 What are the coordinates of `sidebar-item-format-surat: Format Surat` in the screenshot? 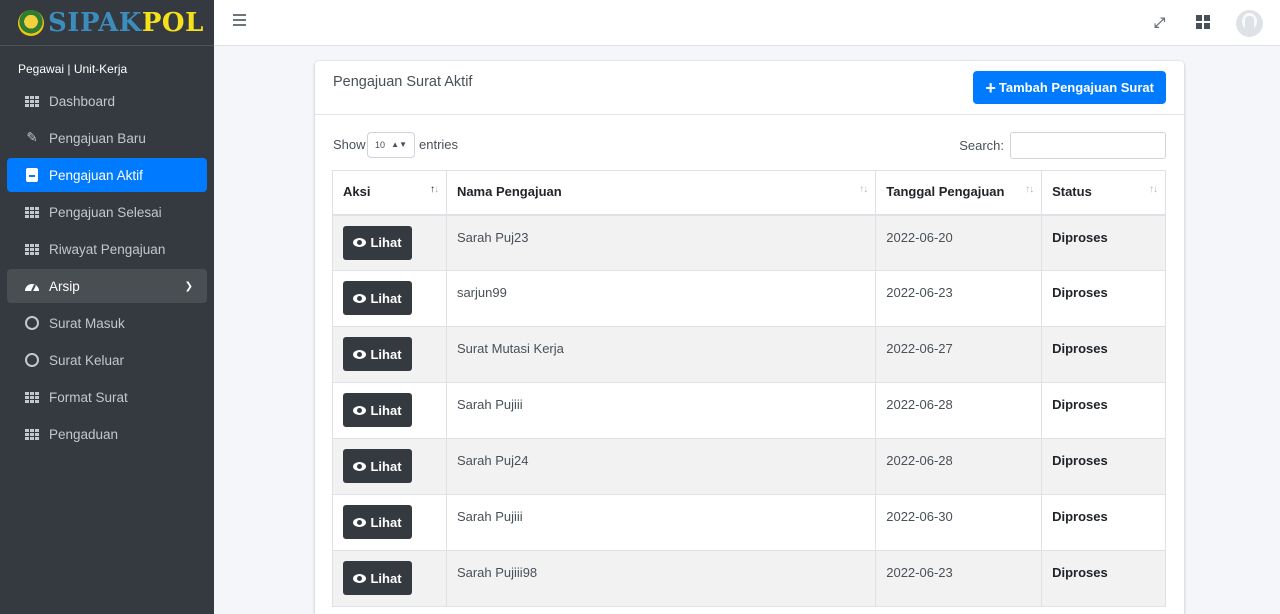 It's located at (107, 397).